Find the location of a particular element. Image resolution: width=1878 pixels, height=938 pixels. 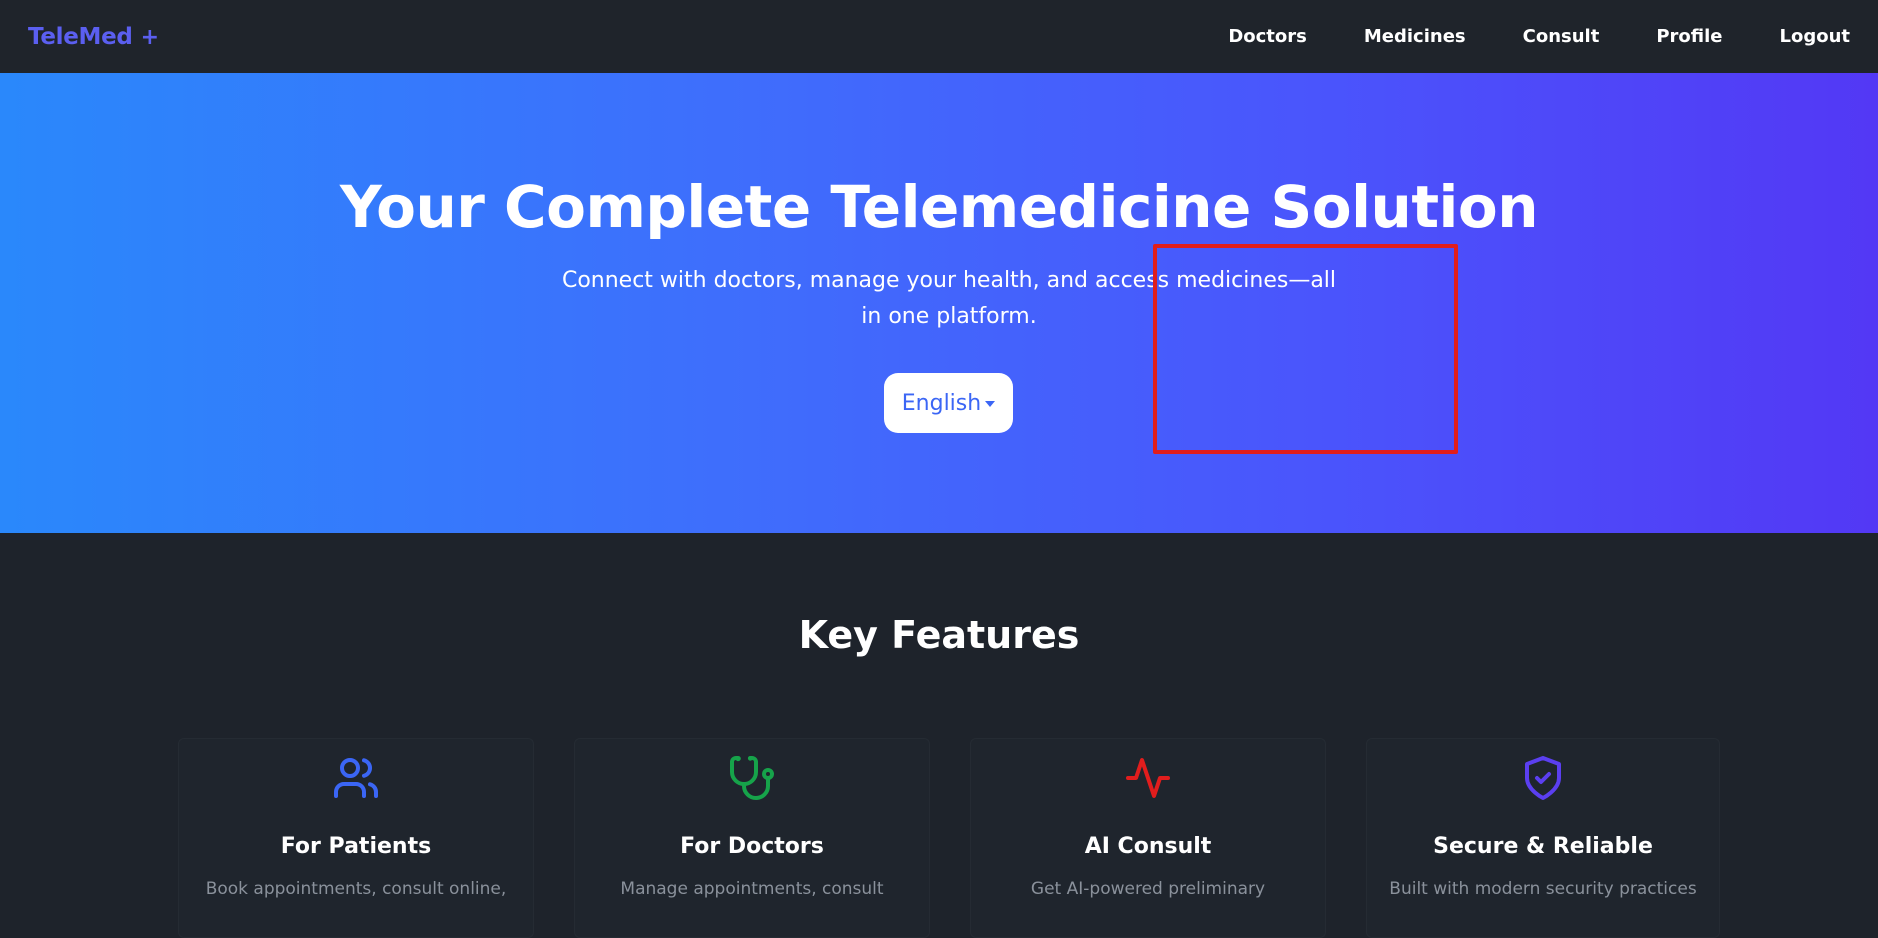

brand-logo: TeleMed + is located at coordinates (93, 37).